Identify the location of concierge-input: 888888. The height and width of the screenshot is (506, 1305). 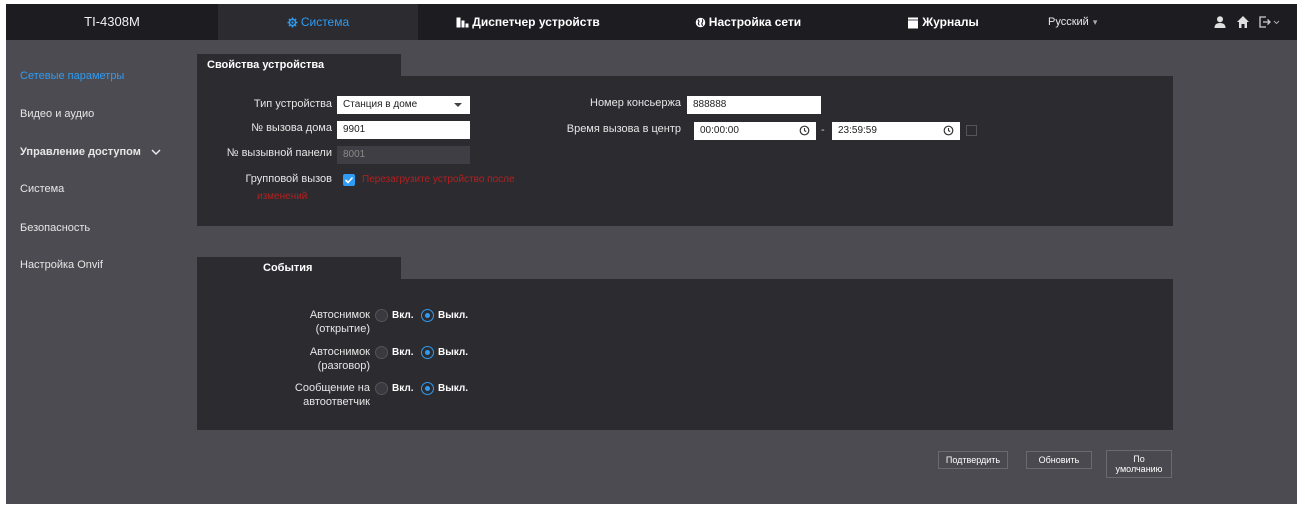
(754, 105).